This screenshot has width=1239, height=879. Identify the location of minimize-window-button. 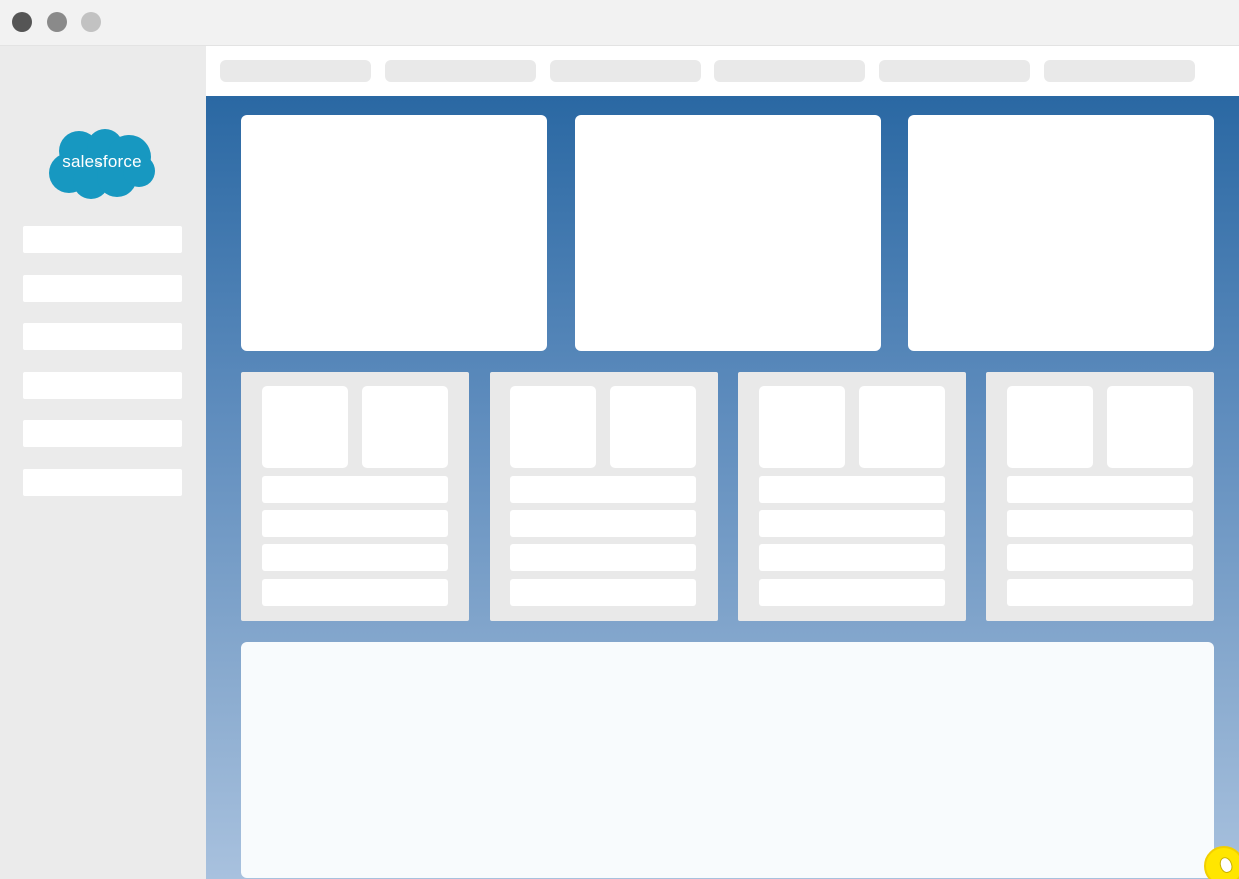
(57, 22).